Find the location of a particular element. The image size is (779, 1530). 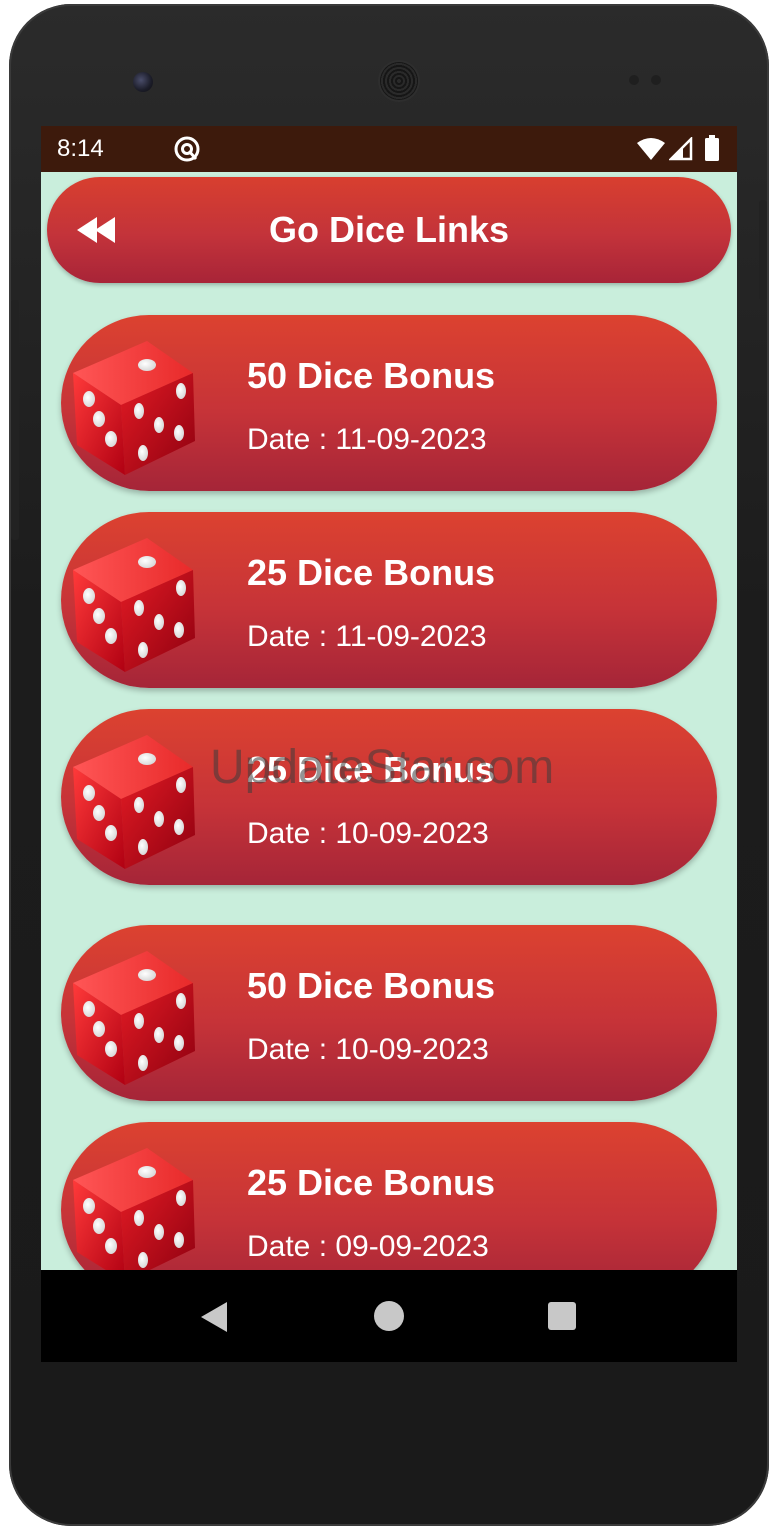

page-title: Go Dice Links is located at coordinates (389, 229).